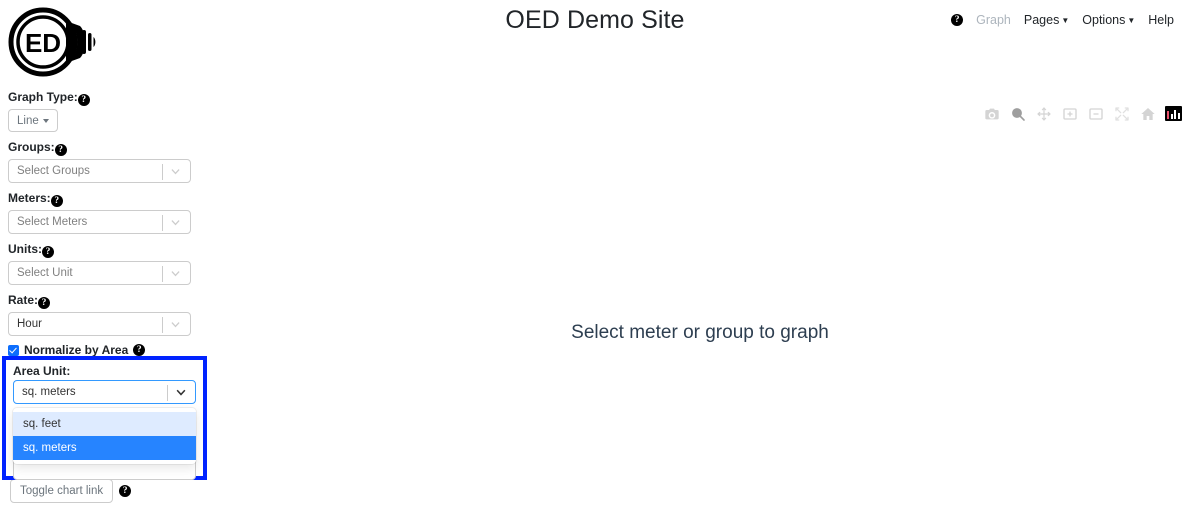  Describe the element at coordinates (104, 392) in the screenshot. I see `area-unit-select: sq. meters` at that location.